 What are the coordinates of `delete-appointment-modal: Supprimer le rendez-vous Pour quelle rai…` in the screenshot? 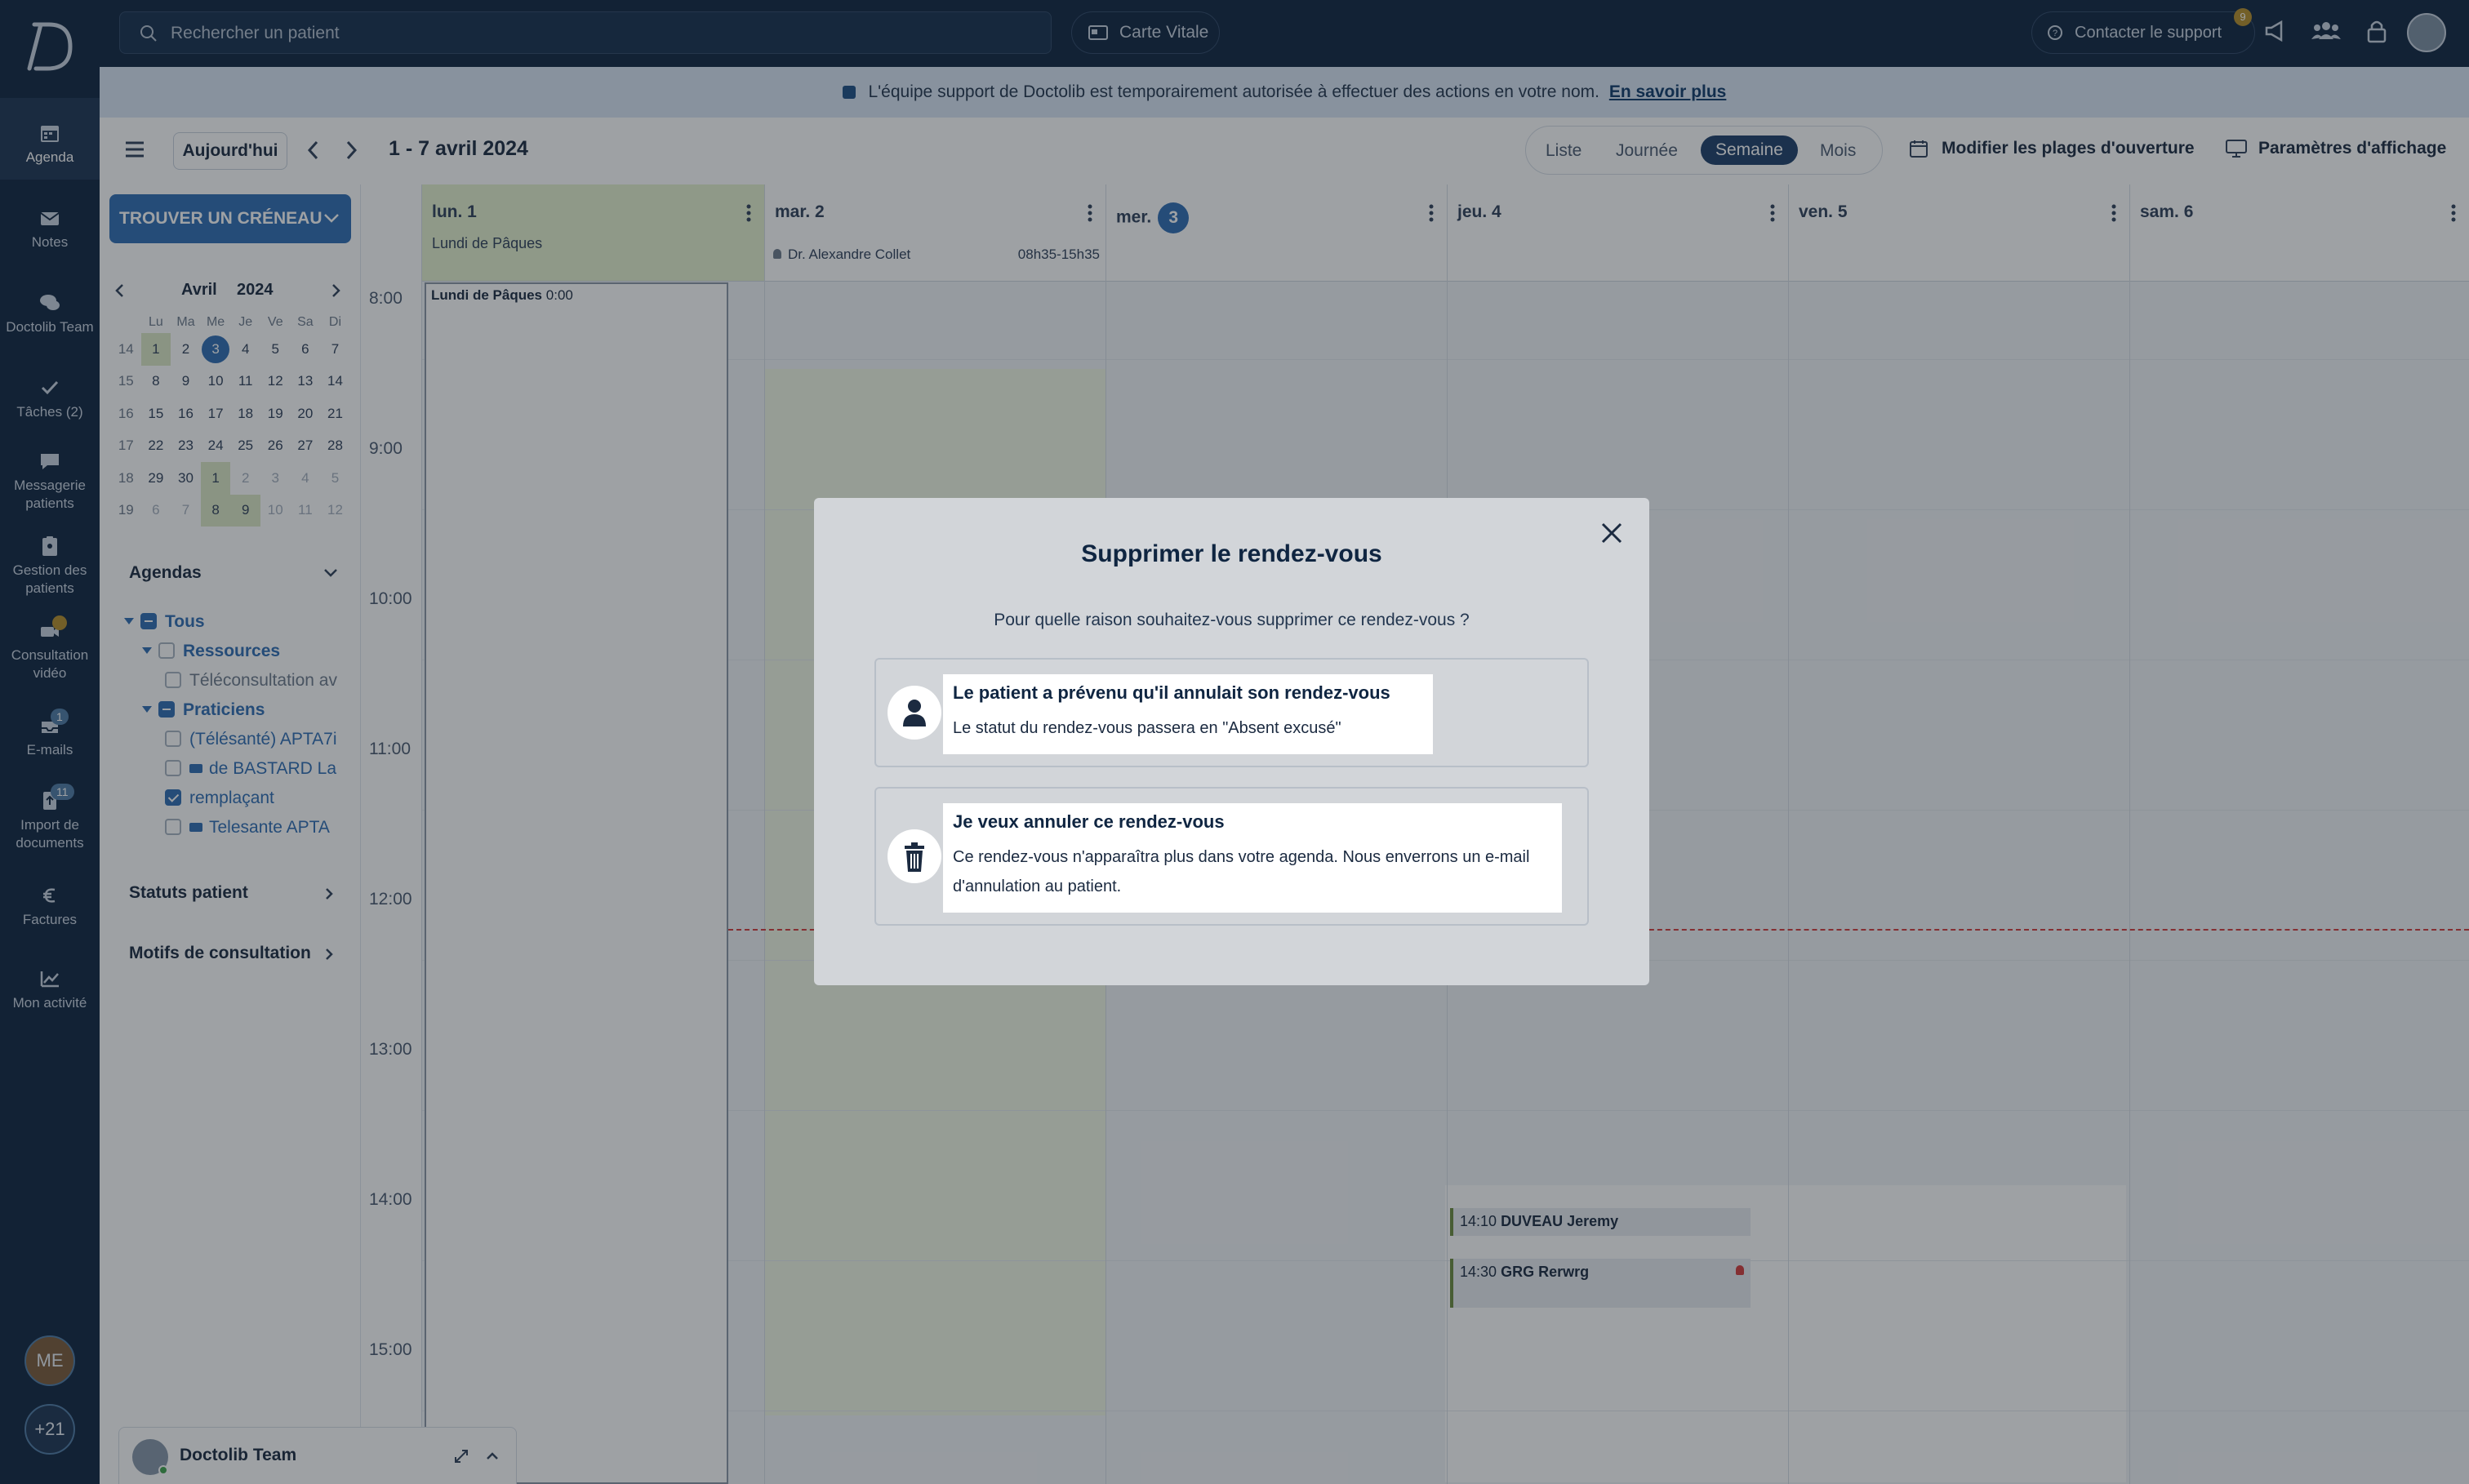 It's located at (1231, 741).